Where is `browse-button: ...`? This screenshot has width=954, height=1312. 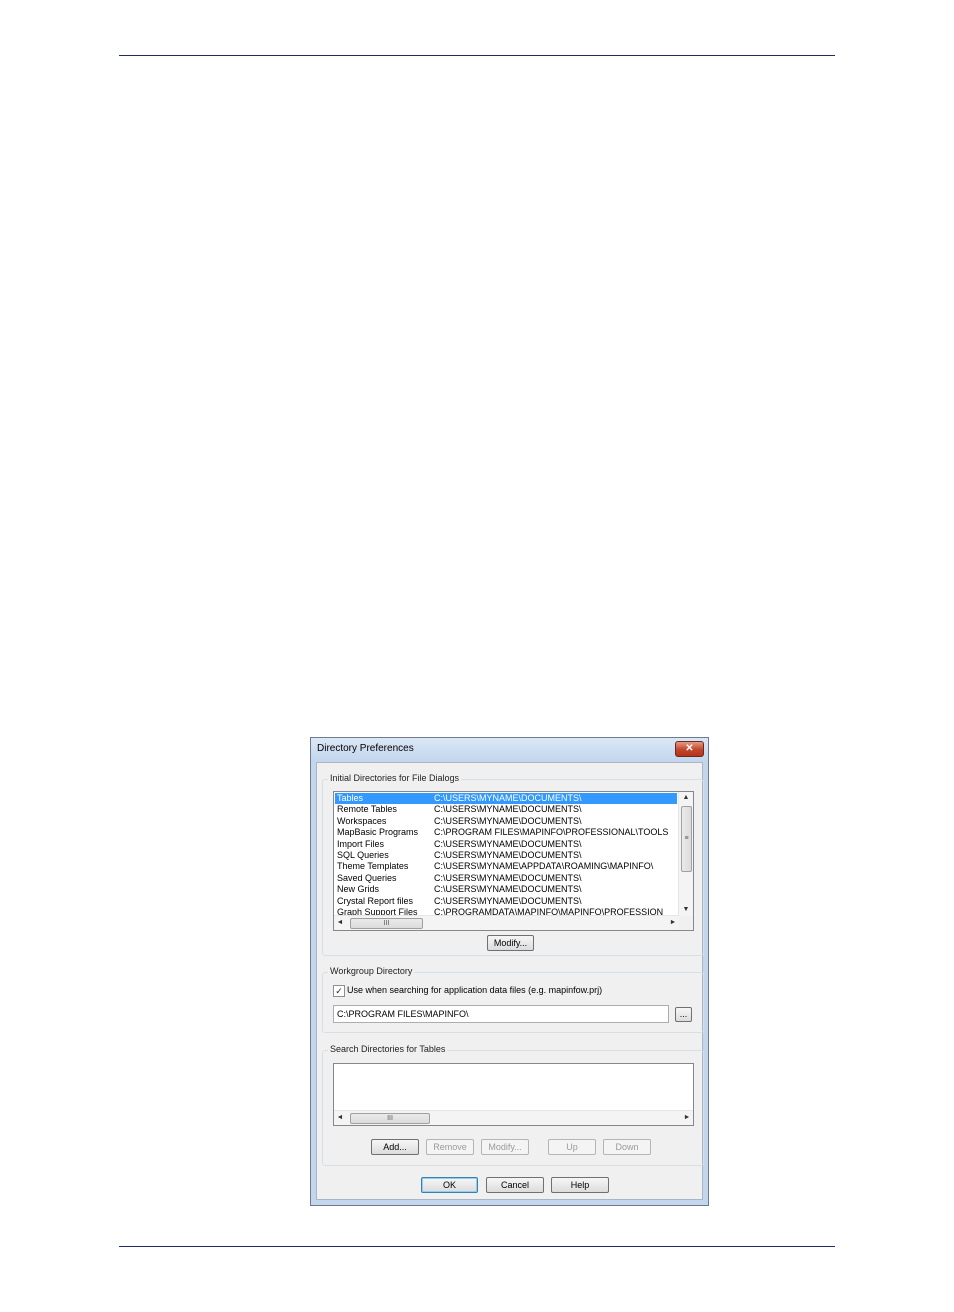 browse-button: ... is located at coordinates (683, 1014).